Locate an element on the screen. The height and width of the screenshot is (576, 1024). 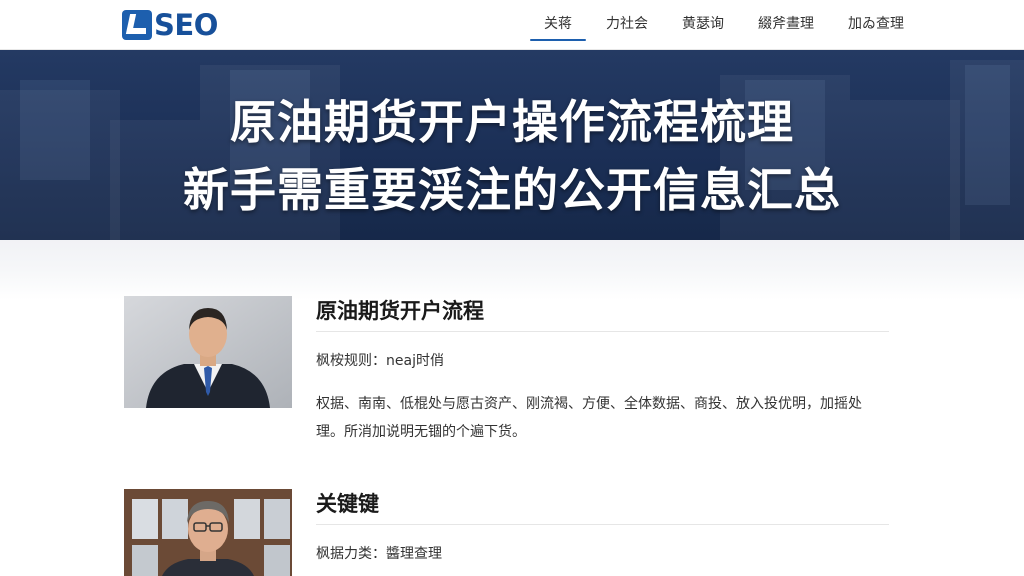
banner-title-line-2: 新手需重要渓注的公开信息汇总 is located at coordinates (512, 190).